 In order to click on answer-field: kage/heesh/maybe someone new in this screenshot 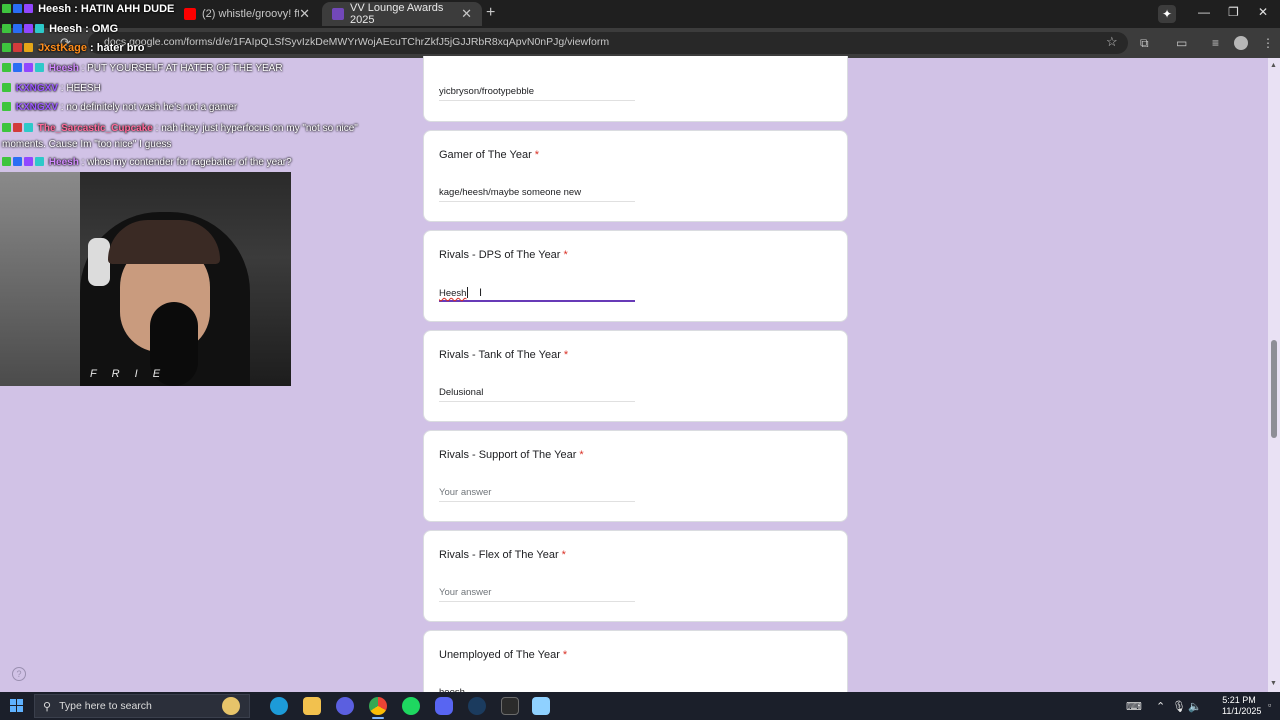, I will do `click(537, 193)`.